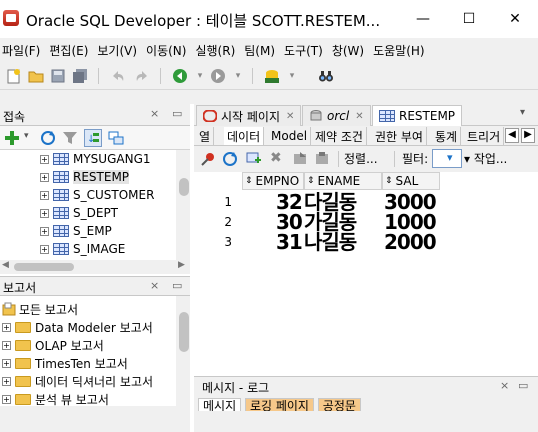 This screenshot has width=538, height=432. Describe the element at coordinates (85, 177) in the screenshot. I see `tree-item-restemp: + RESTEMP` at that location.